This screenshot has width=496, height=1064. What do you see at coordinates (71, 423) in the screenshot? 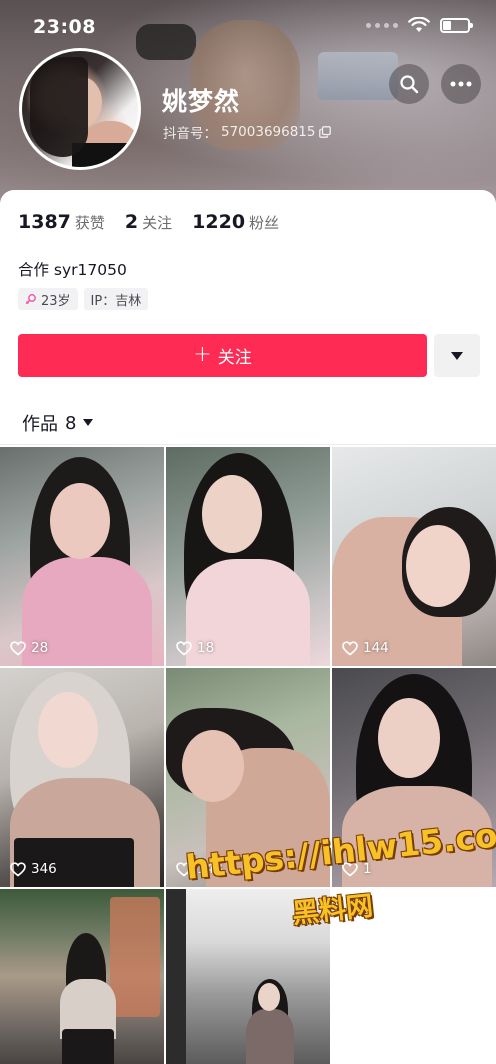
I see `tab-works-count: 8` at bounding box center [71, 423].